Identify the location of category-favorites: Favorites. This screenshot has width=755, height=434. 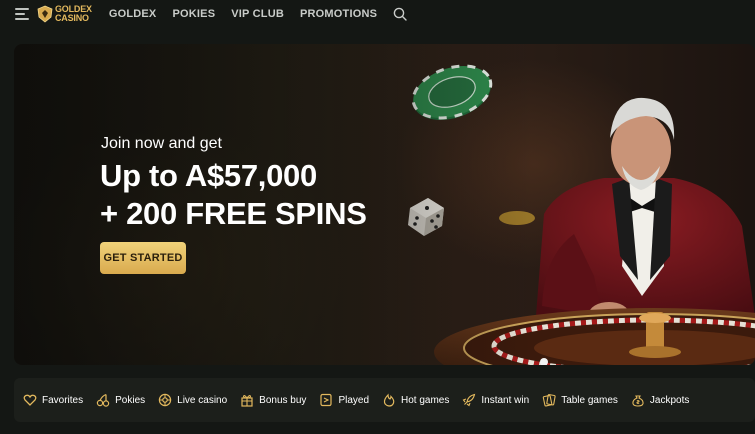
(53, 400).